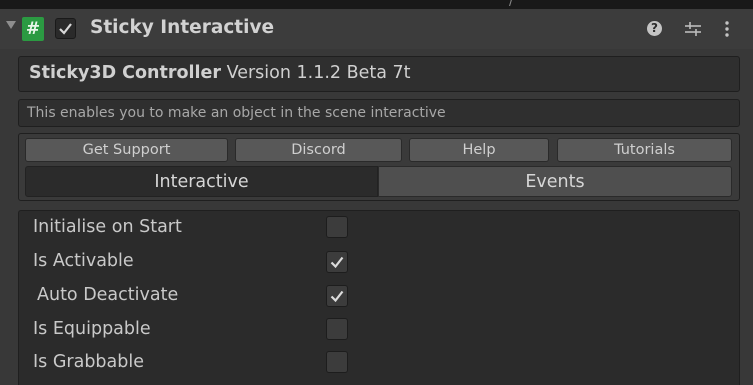  What do you see at coordinates (318, 150) in the screenshot?
I see `discord-button: Discord` at bounding box center [318, 150].